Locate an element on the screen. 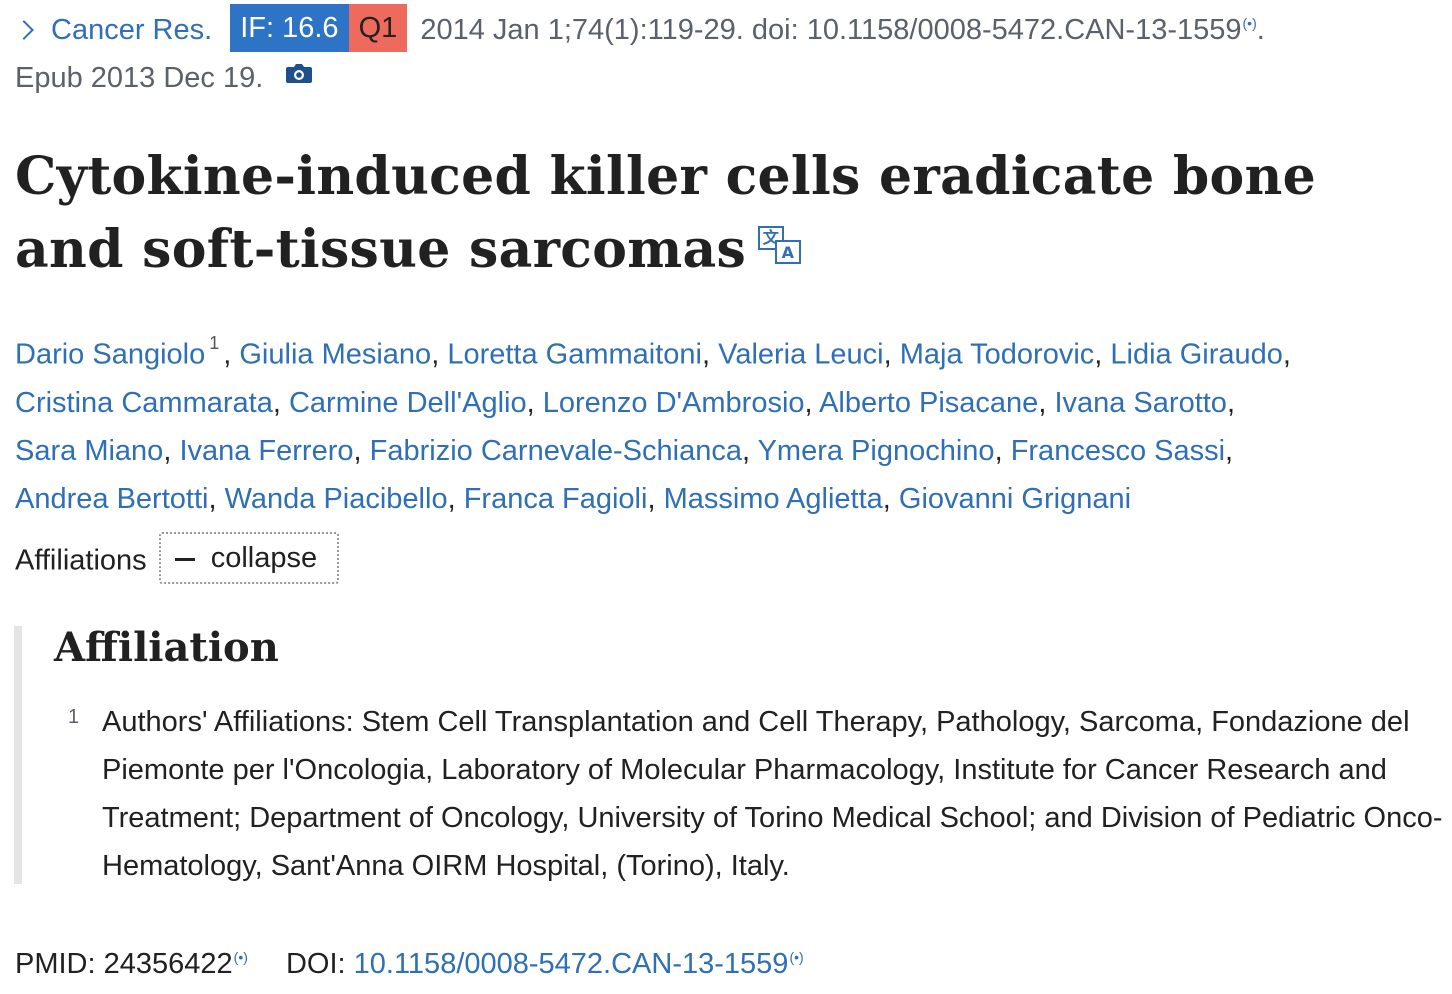 This screenshot has width=1452, height=994. camera-icon is located at coordinates (299, 76).